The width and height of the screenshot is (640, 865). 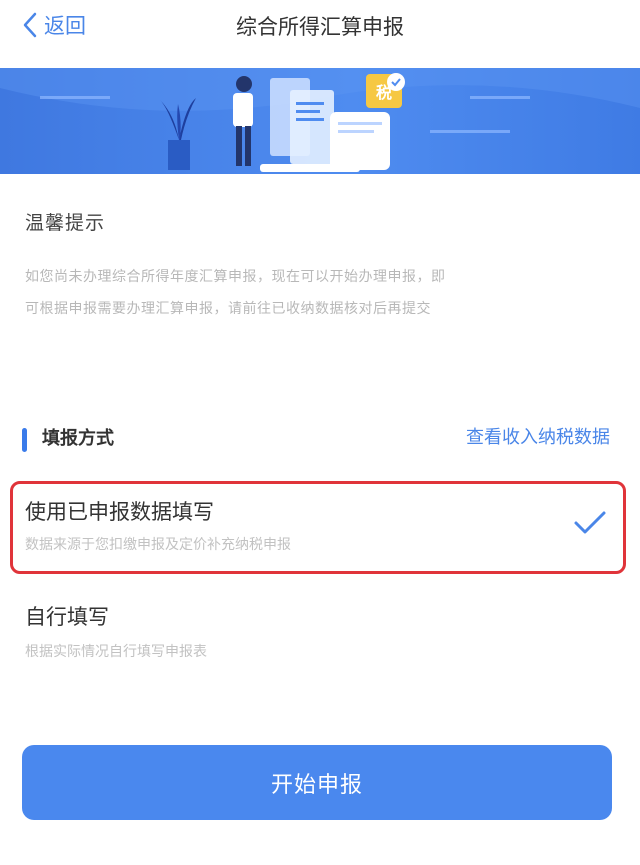 I want to click on tips-text-line-2: 可根据申报需要办理汇算申报，请前往已收纳数据核对后再提交, so click(x=228, y=309).